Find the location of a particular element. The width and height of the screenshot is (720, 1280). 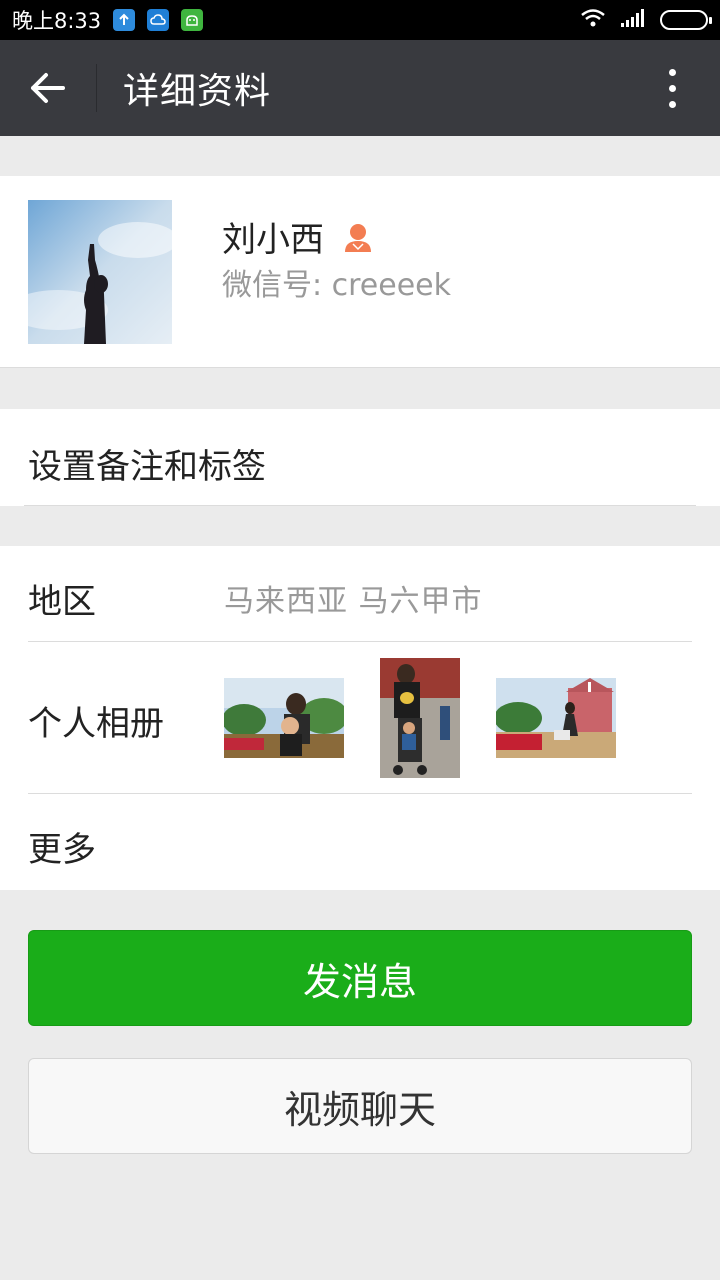

profile-name: 刘小西 is located at coordinates (273, 240).